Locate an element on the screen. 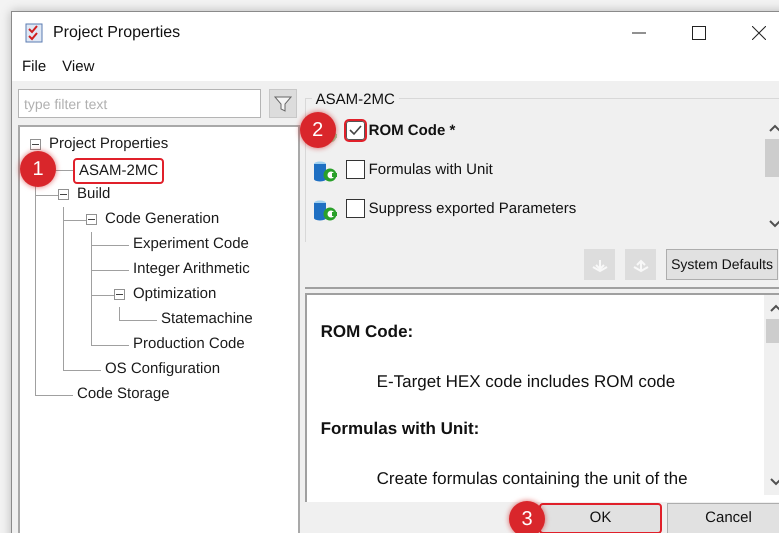  funnel-icon is located at coordinates (283, 103).